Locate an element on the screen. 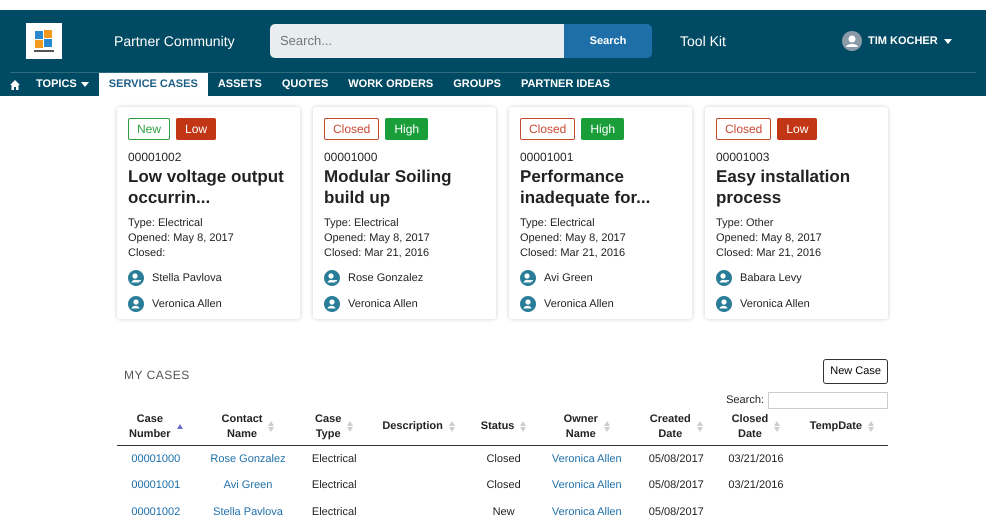 This screenshot has height=531, width=986. contact-name: Babara Levy is located at coordinates (771, 278).